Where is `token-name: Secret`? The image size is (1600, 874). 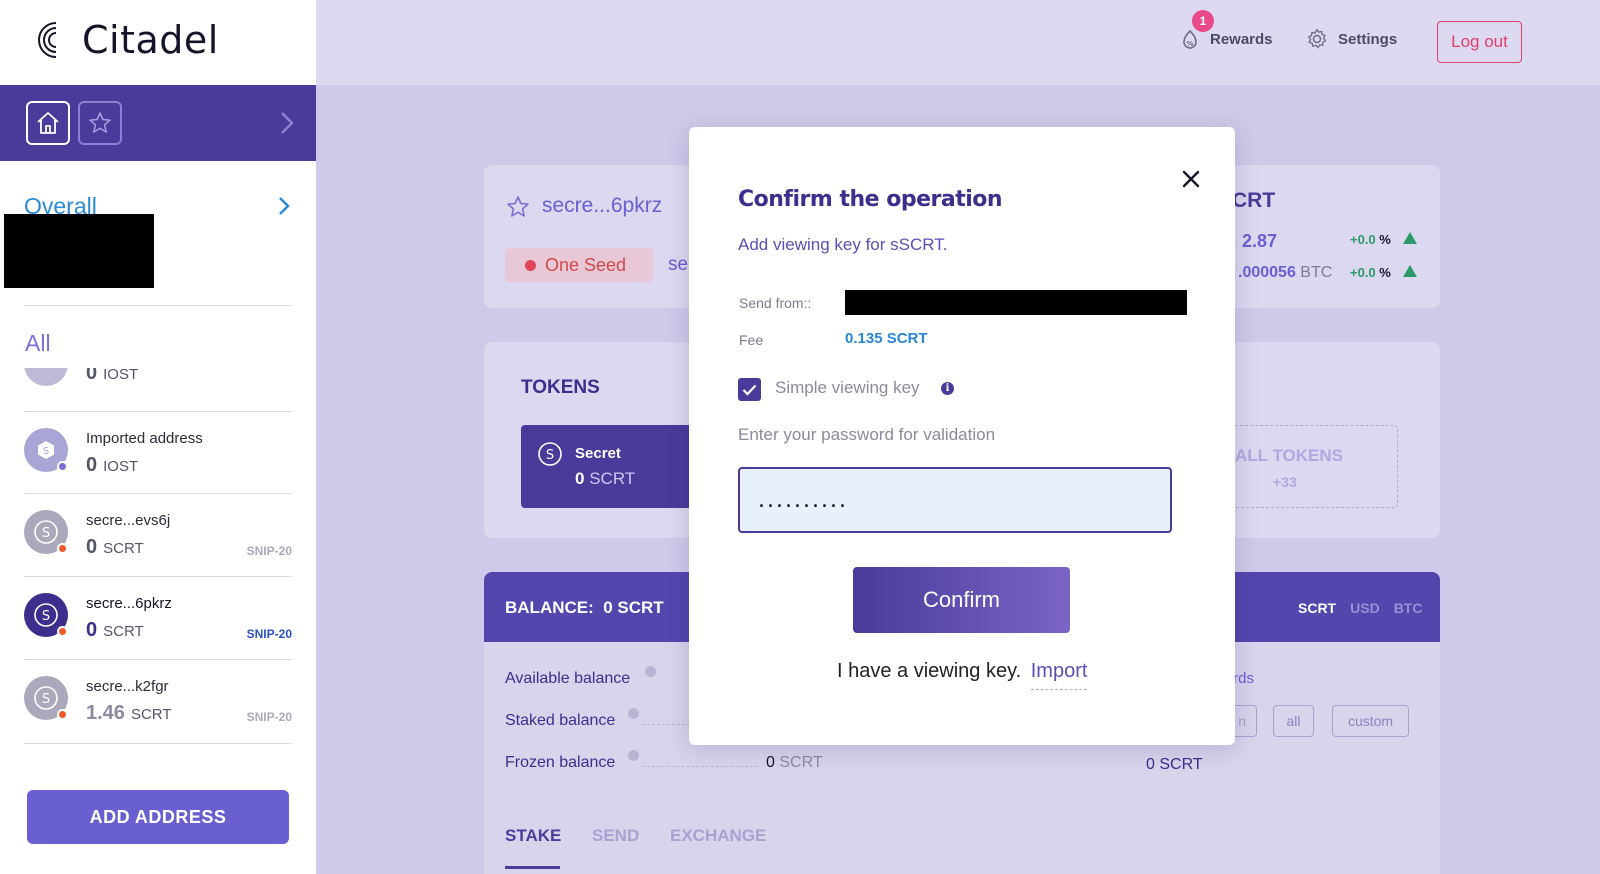 token-name: Secret is located at coordinates (598, 453).